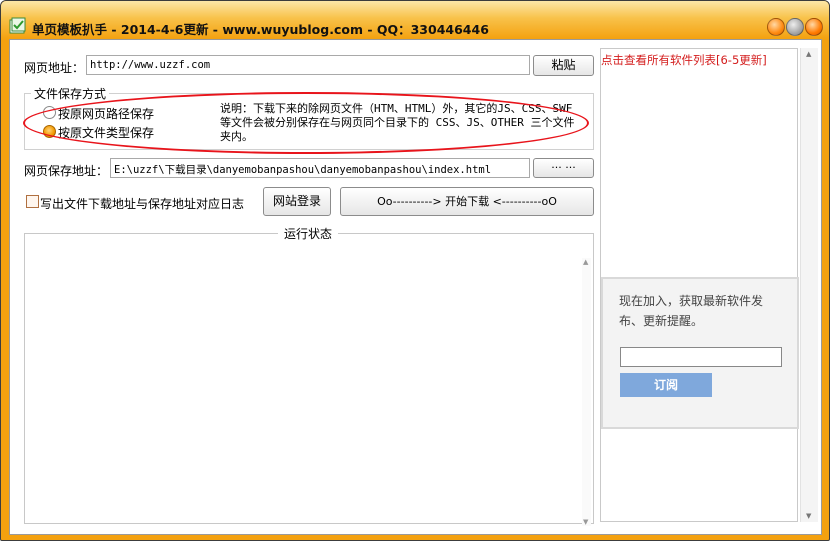 The height and width of the screenshot is (541, 830). I want to click on status-scrollbar: ▲ ▼, so click(586, 392).